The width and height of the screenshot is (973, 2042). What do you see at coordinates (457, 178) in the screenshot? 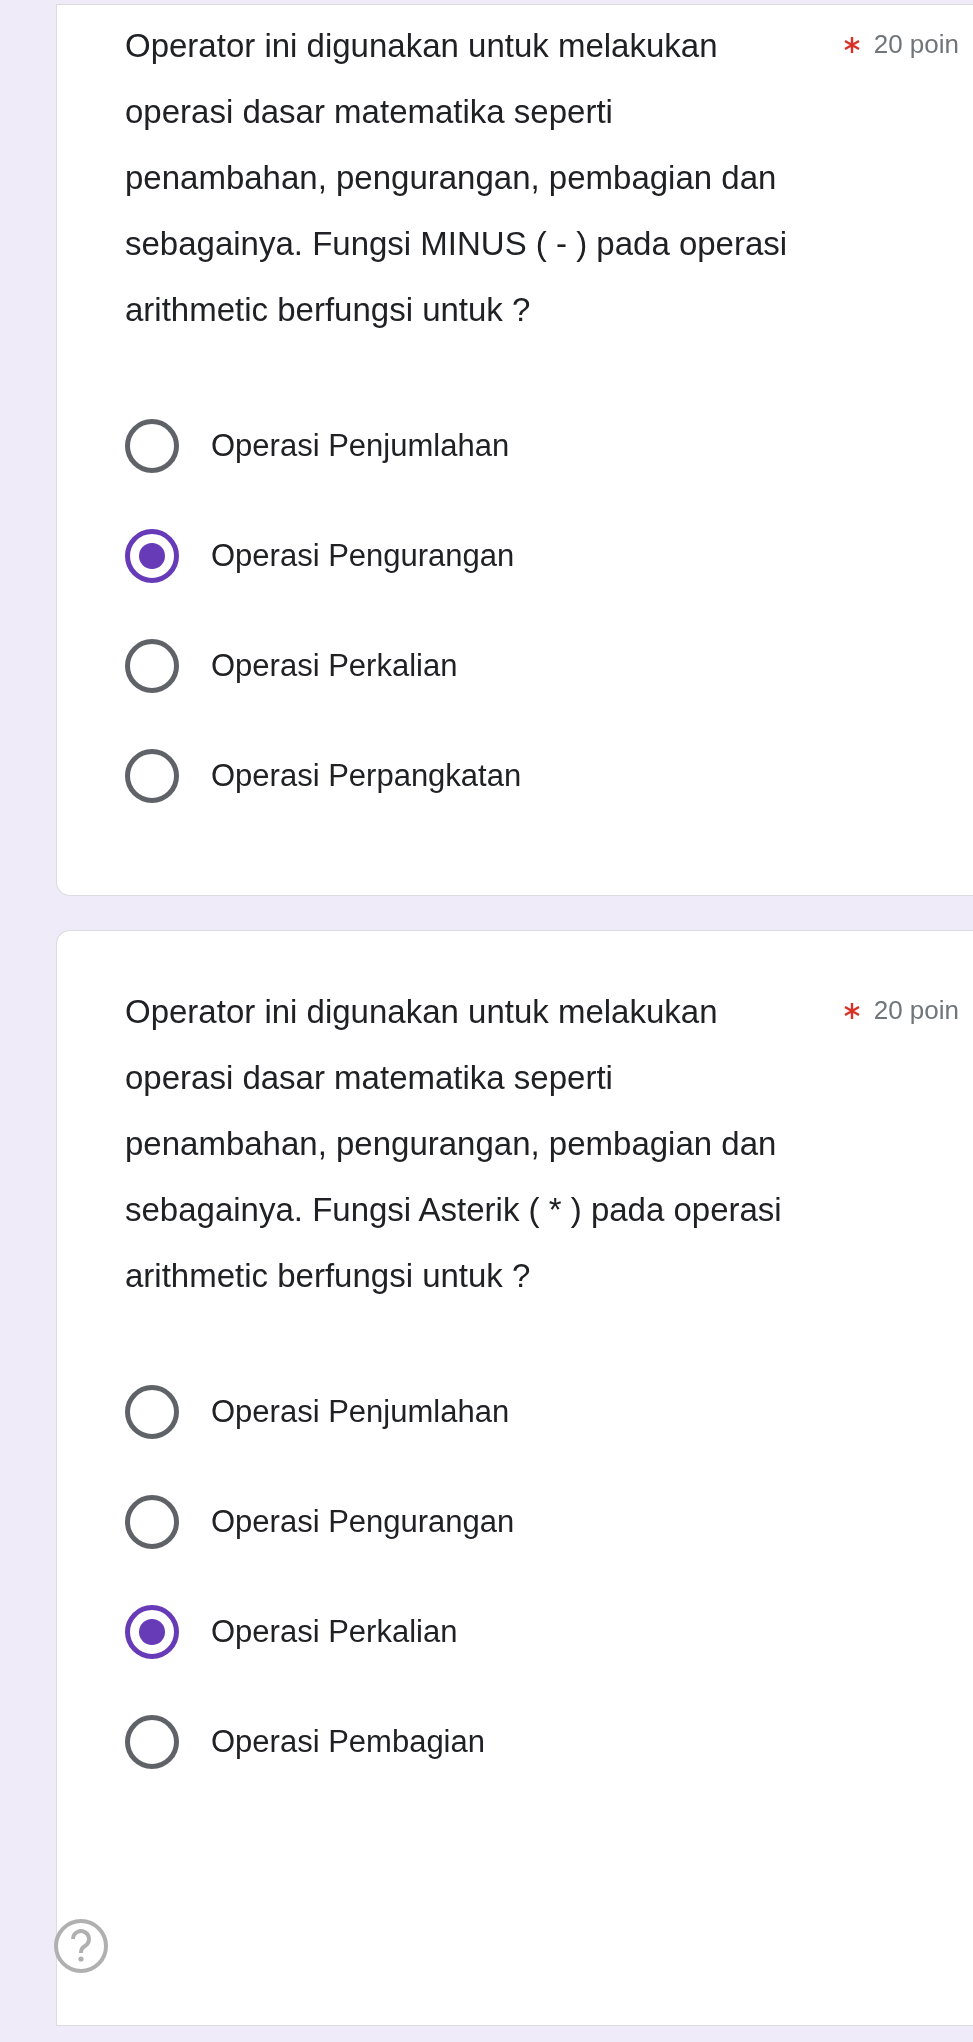
I see `question-text: Operator ini digunakan untuk melakukan operasi dasar matematika seperti penambahan, pengurangan, pembagian dan sebagainya. Fungsi MINUS ( - ) pada operasi arithmetic berfungsi untuk ?` at bounding box center [457, 178].